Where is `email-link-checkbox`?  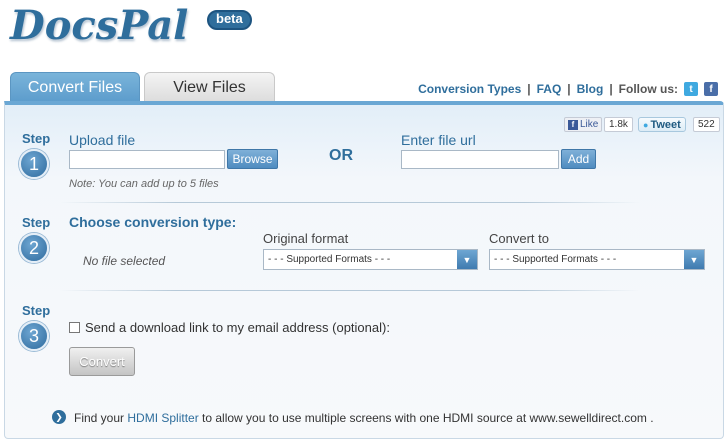 email-link-checkbox is located at coordinates (74, 327).